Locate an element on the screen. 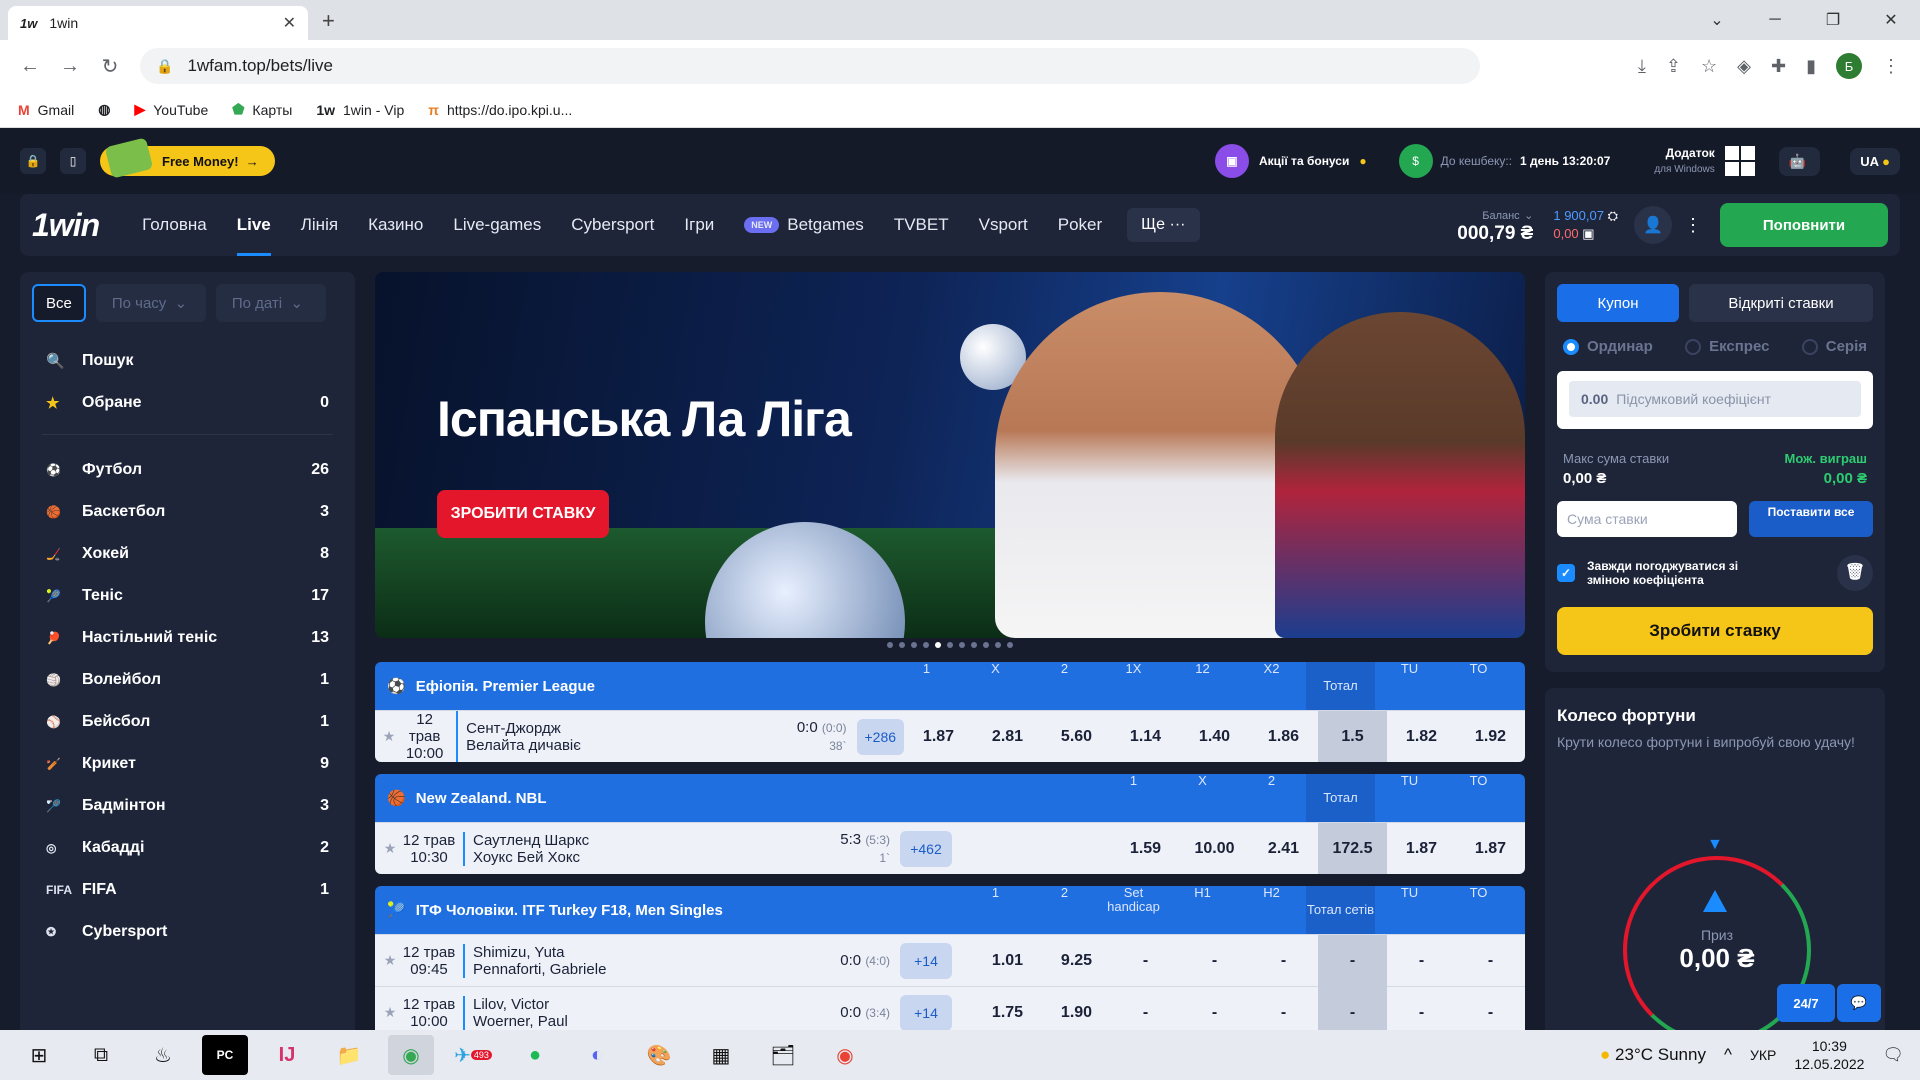 This screenshot has height=1080, width=1920. files-icon: 🗂 is located at coordinates (783, 1055).